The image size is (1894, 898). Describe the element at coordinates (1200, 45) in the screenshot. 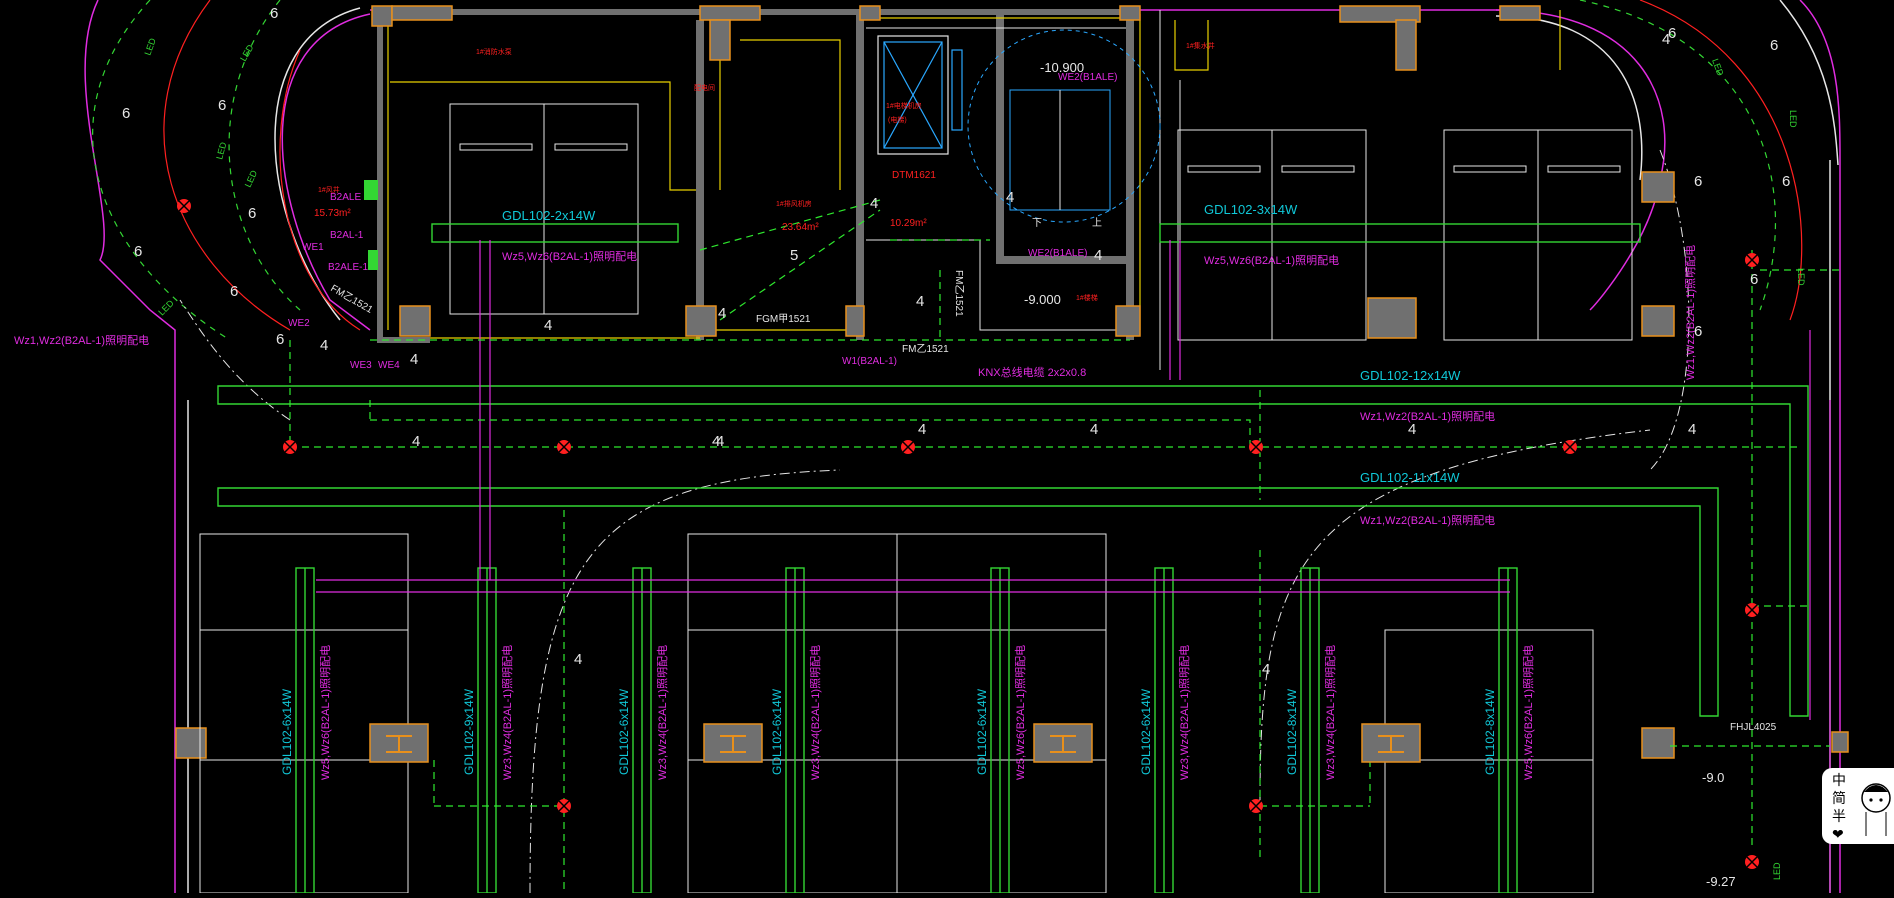

I see `room-name-d: 1#集水井` at that location.